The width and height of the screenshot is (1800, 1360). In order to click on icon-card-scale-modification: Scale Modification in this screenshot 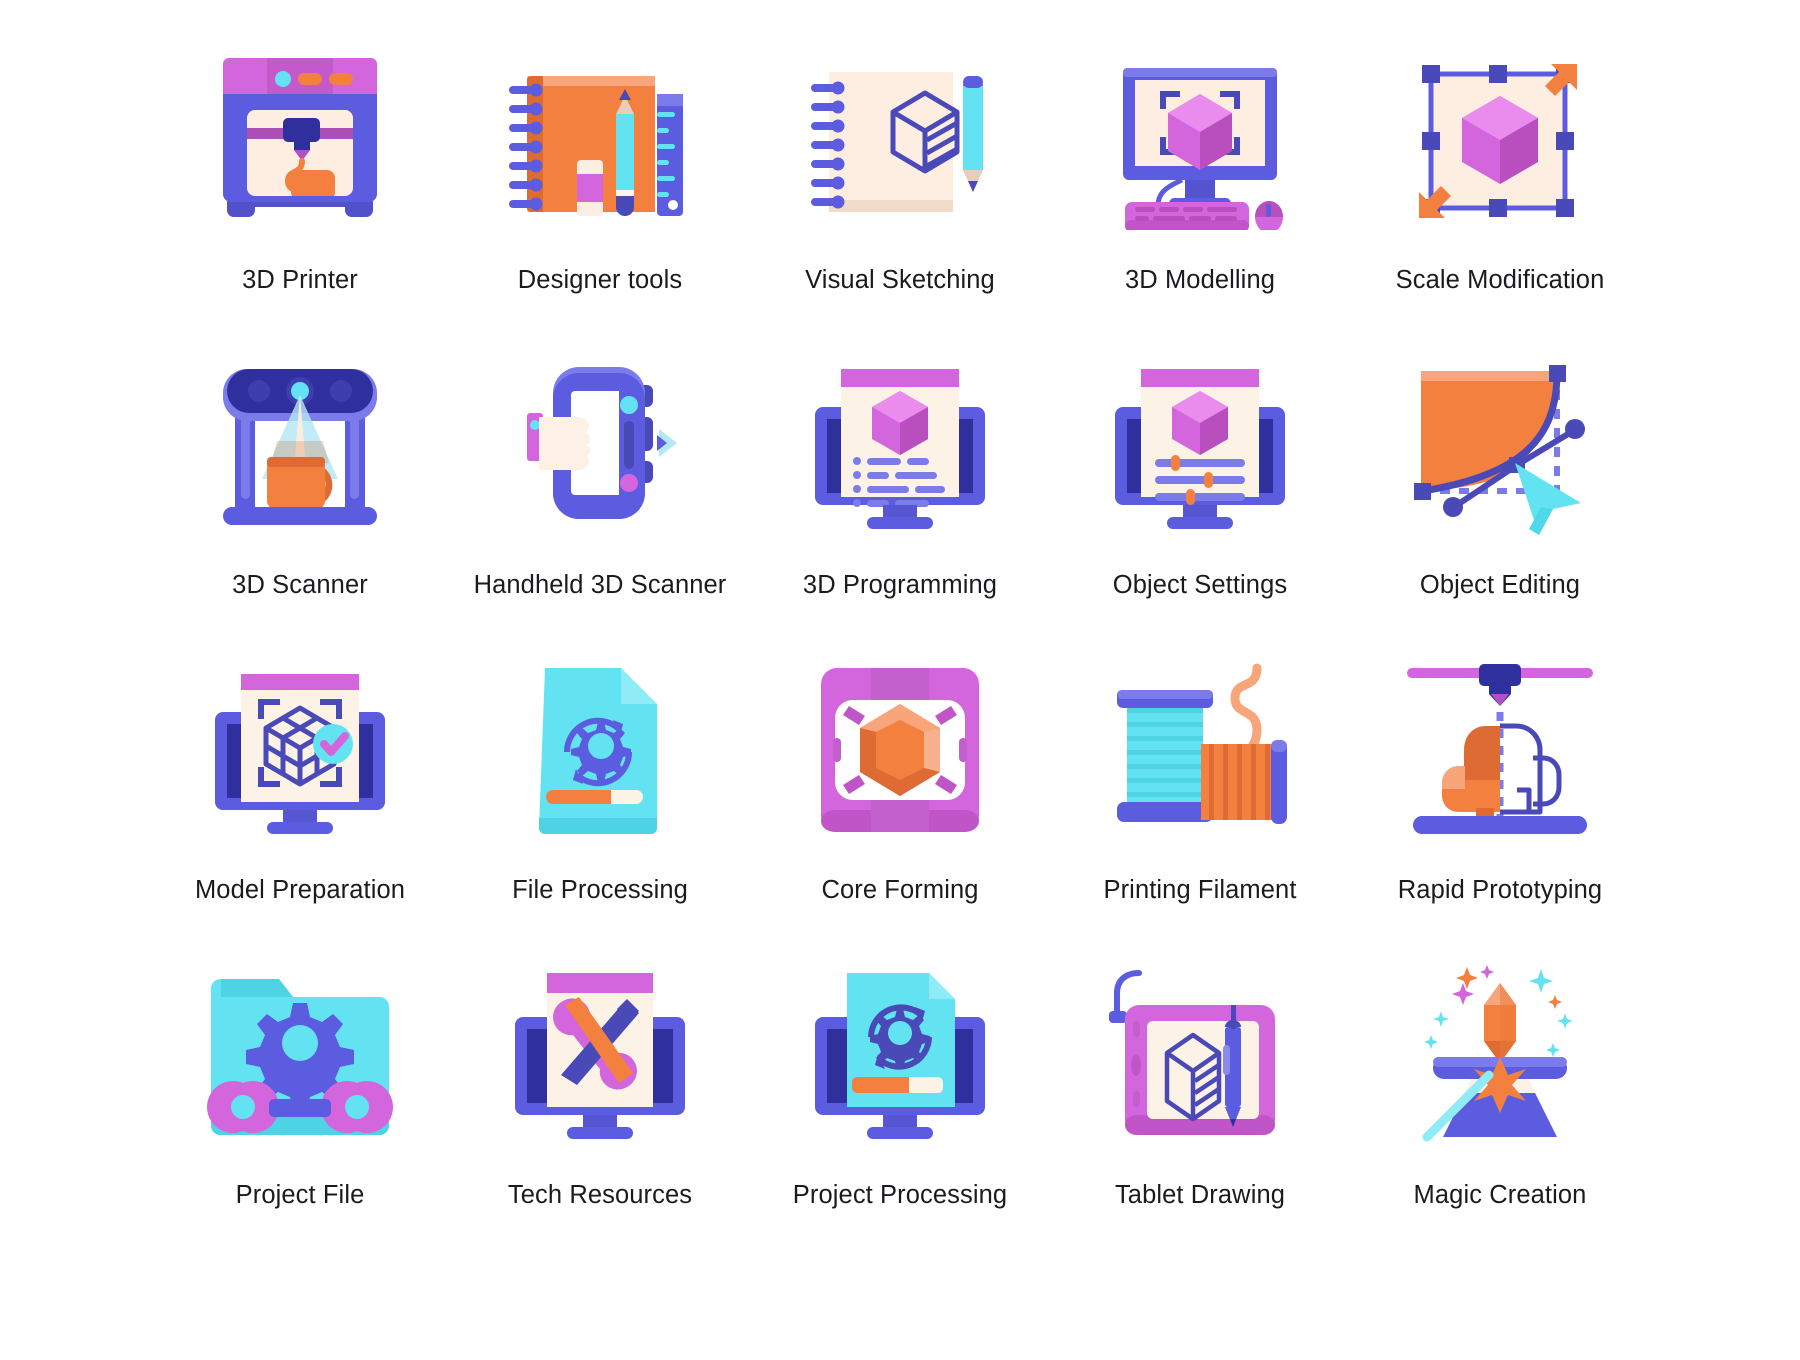, I will do `click(1500, 192)`.